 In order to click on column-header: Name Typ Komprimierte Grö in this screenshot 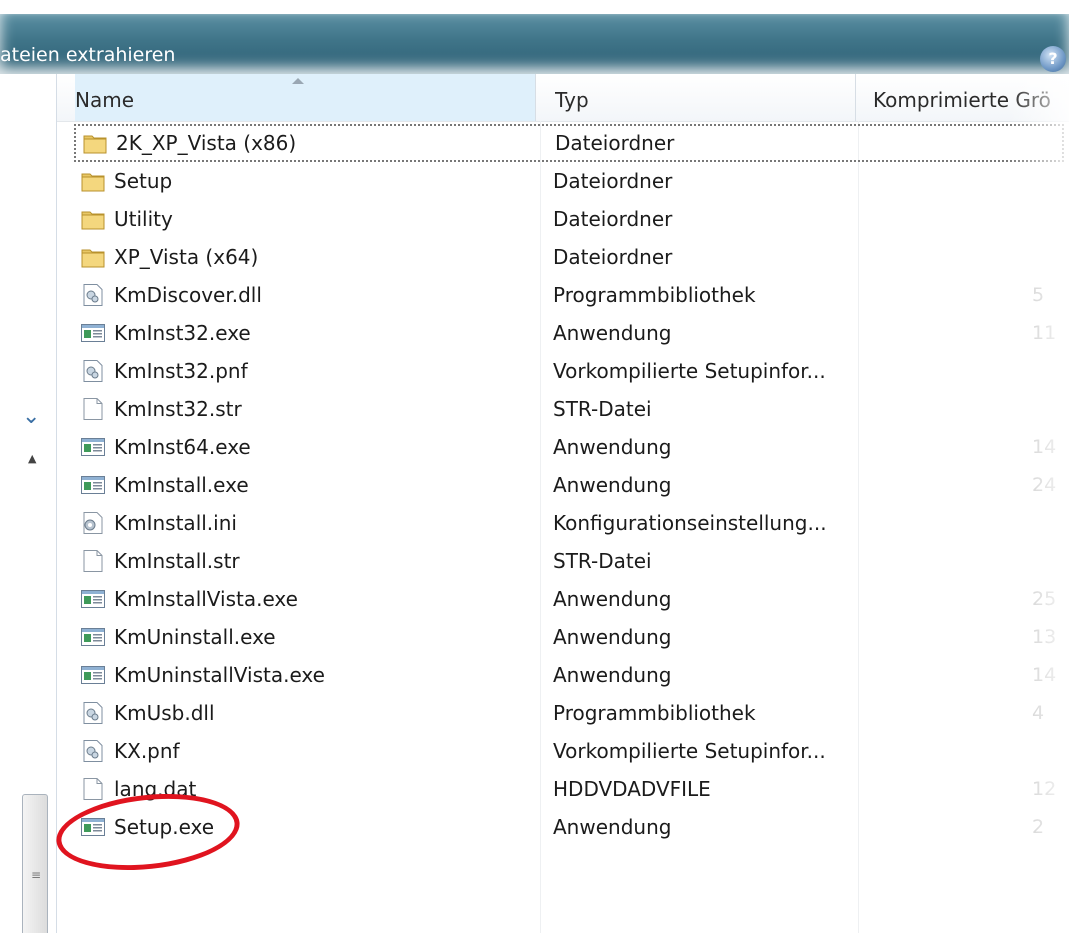, I will do `click(563, 98)`.